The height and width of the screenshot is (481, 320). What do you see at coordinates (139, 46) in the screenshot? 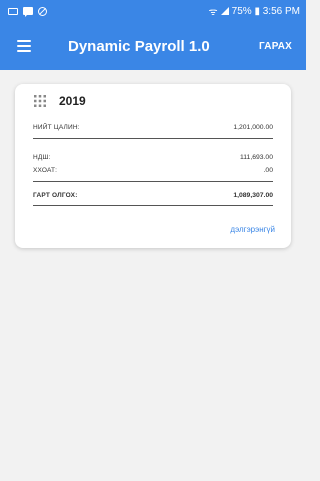
I see `app-title: Dynamic Payroll 1.0` at bounding box center [139, 46].